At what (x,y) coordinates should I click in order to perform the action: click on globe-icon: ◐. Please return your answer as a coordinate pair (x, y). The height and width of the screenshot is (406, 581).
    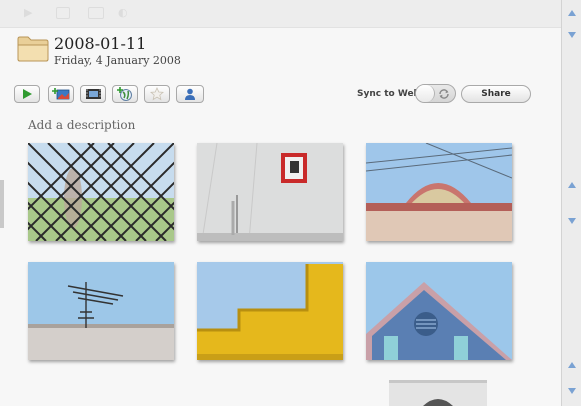
    Looking at the image, I should click on (123, 12).